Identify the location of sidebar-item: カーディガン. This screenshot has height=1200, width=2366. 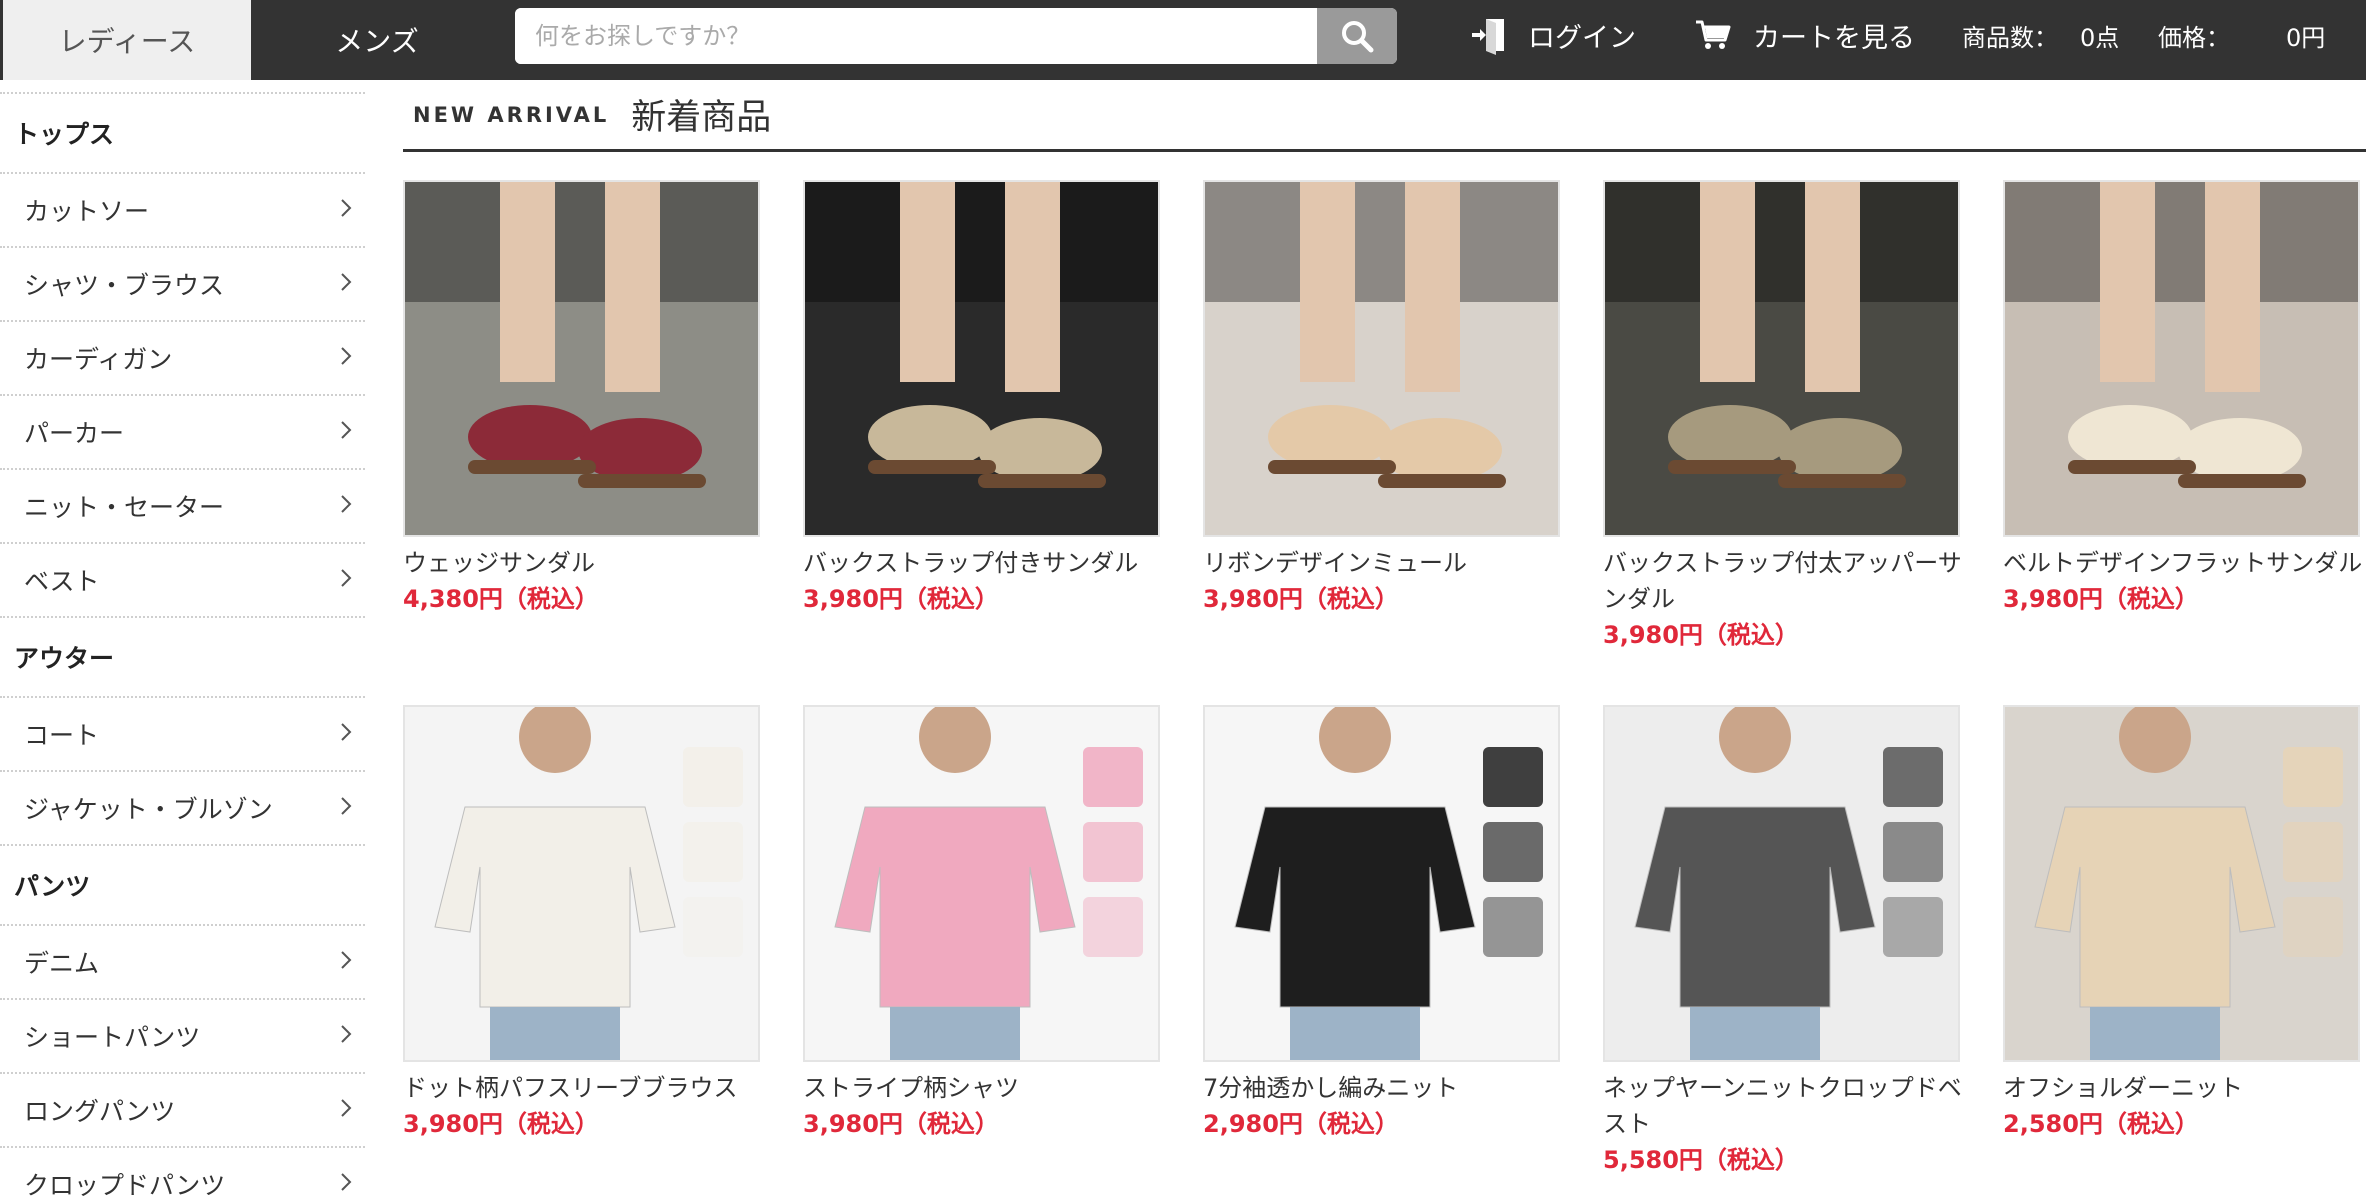
(182, 359).